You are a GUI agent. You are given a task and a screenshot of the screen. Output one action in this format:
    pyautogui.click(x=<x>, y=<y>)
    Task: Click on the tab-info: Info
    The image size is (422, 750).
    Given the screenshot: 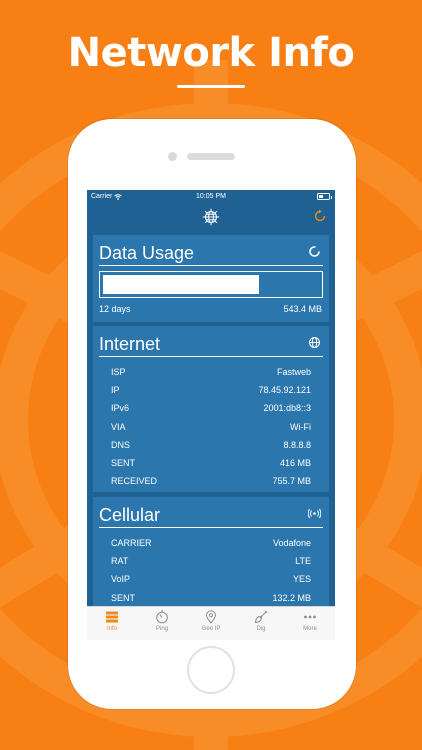 What is the action you would take?
    pyautogui.click(x=112, y=625)
    